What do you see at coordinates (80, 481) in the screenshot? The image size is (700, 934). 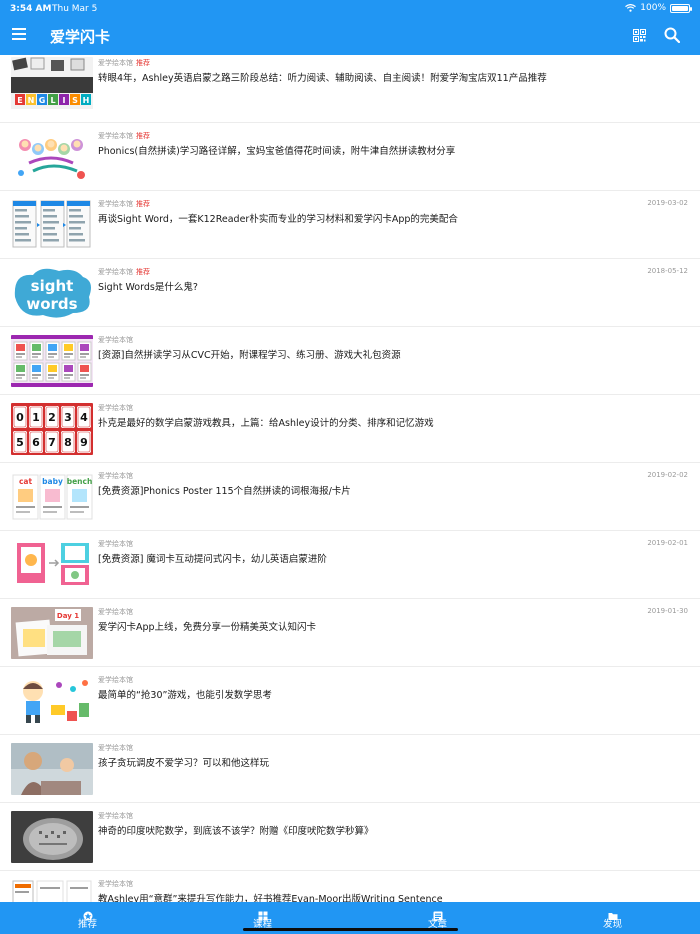 I see `thumb-word: bench` at bounding box center [80, 481].